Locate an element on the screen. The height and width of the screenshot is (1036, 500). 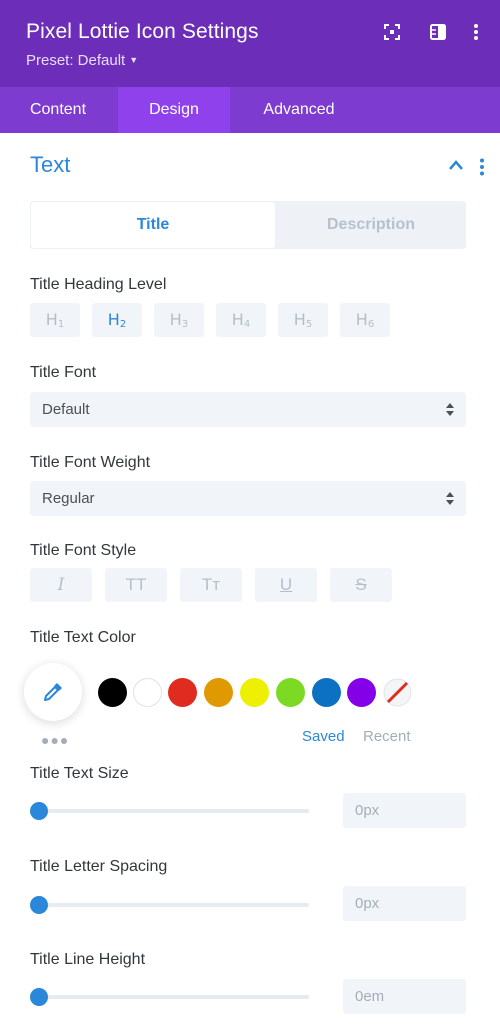
uppercase-button: TT is located at coordinates (136, 585).